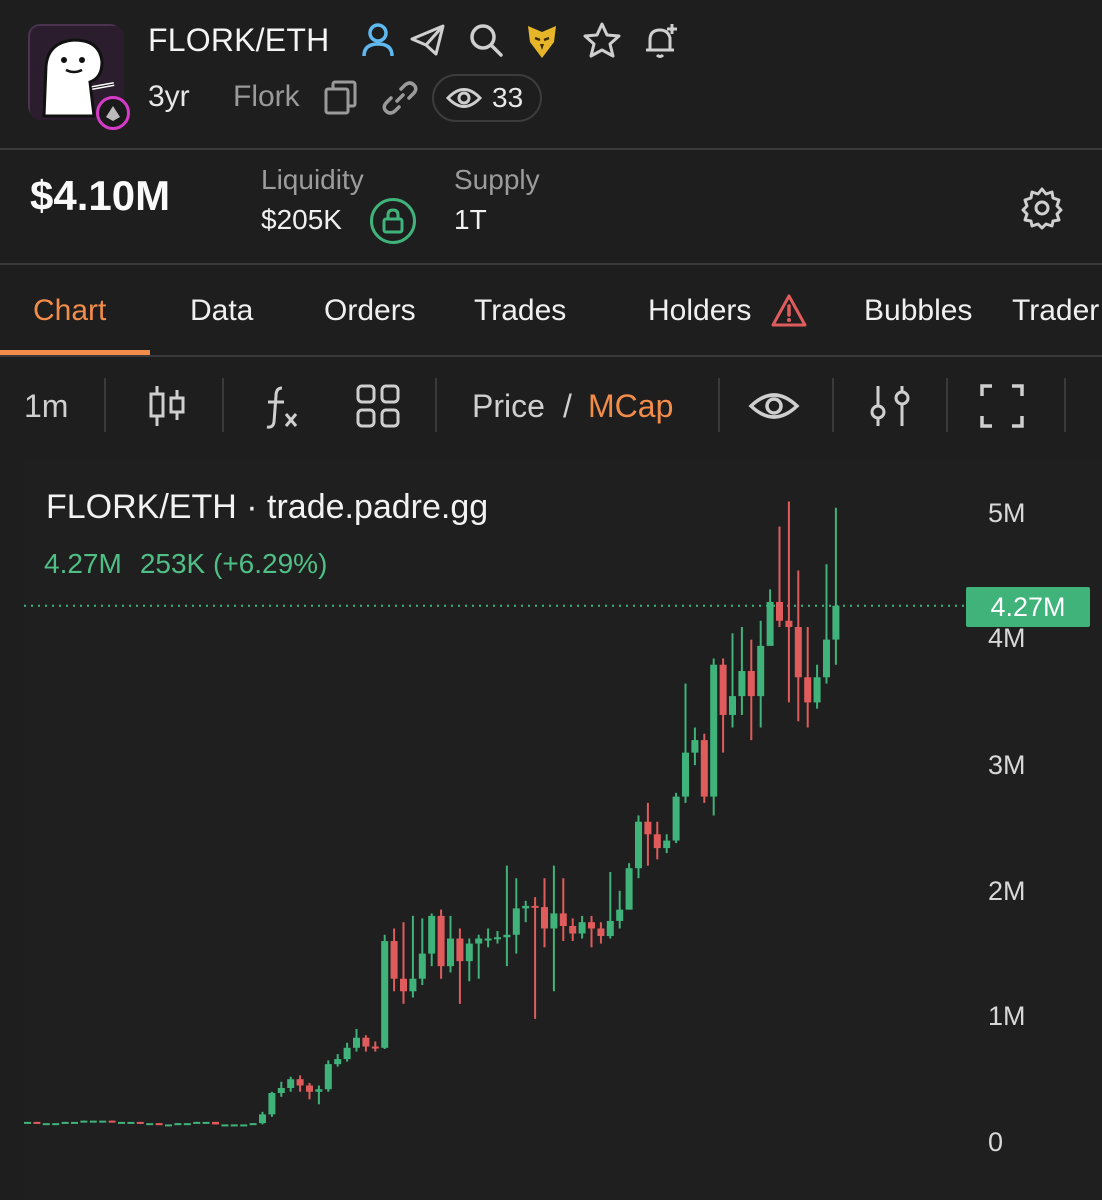 Image resolution: width=1102 pixels, height=1200 pixels. I want to click on y-tick-label: 1M, so click(1007, 1016).